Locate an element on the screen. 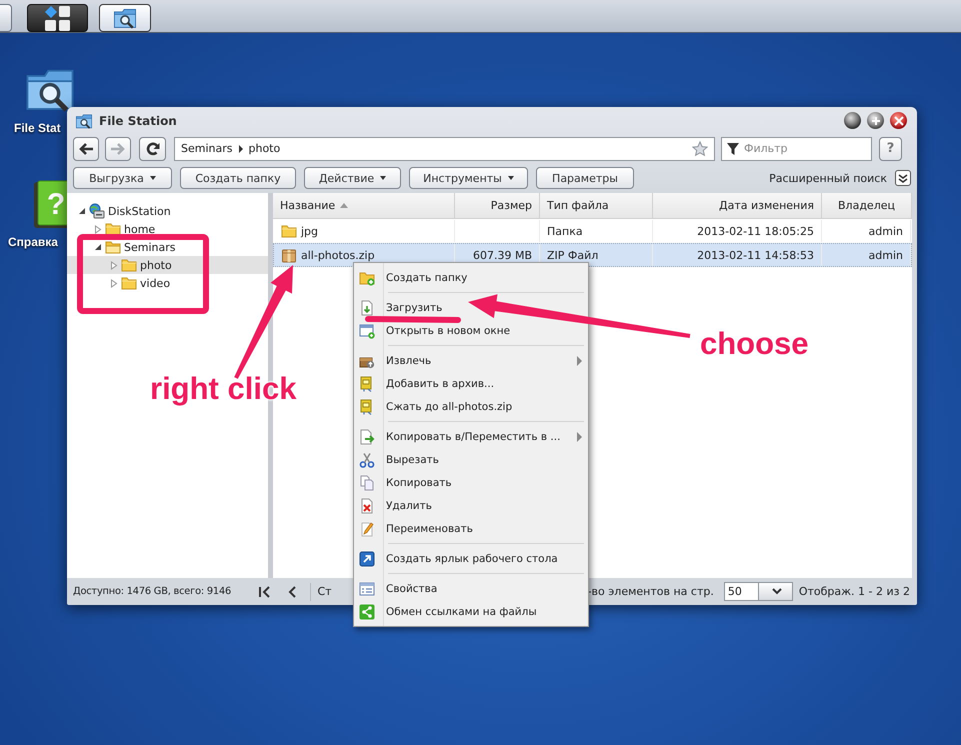 The image size is (961, 745). menu-item: Копировать is located at coordinates (471, 482).